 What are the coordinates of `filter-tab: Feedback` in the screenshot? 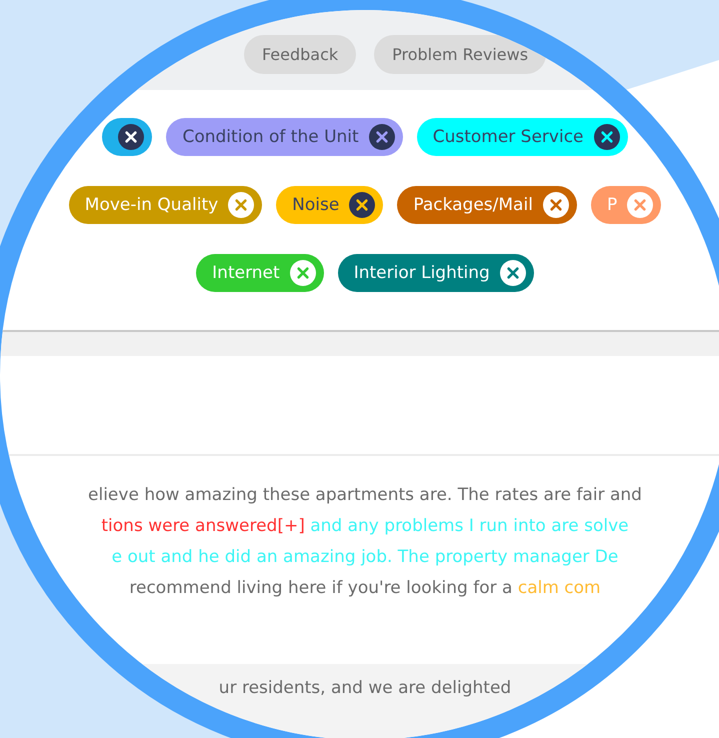 It's located at (300, 54).